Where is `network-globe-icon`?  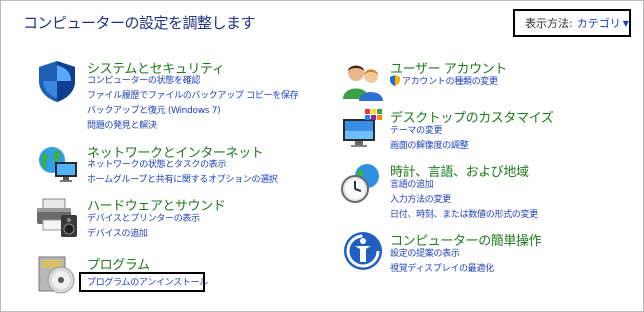
network-globe-icon is located at coordinates (57, 164).